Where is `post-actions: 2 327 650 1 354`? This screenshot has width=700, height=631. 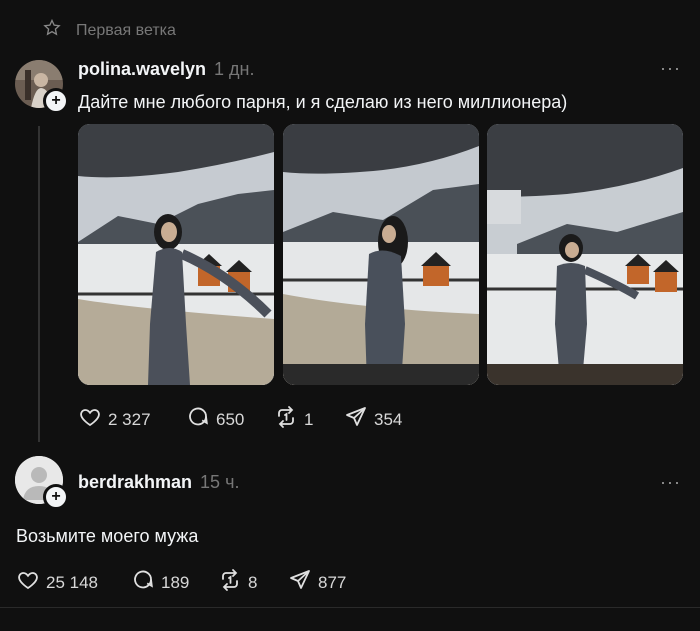 post-actions: 2 327 650 1 354 is located at coordinates (240, 419).